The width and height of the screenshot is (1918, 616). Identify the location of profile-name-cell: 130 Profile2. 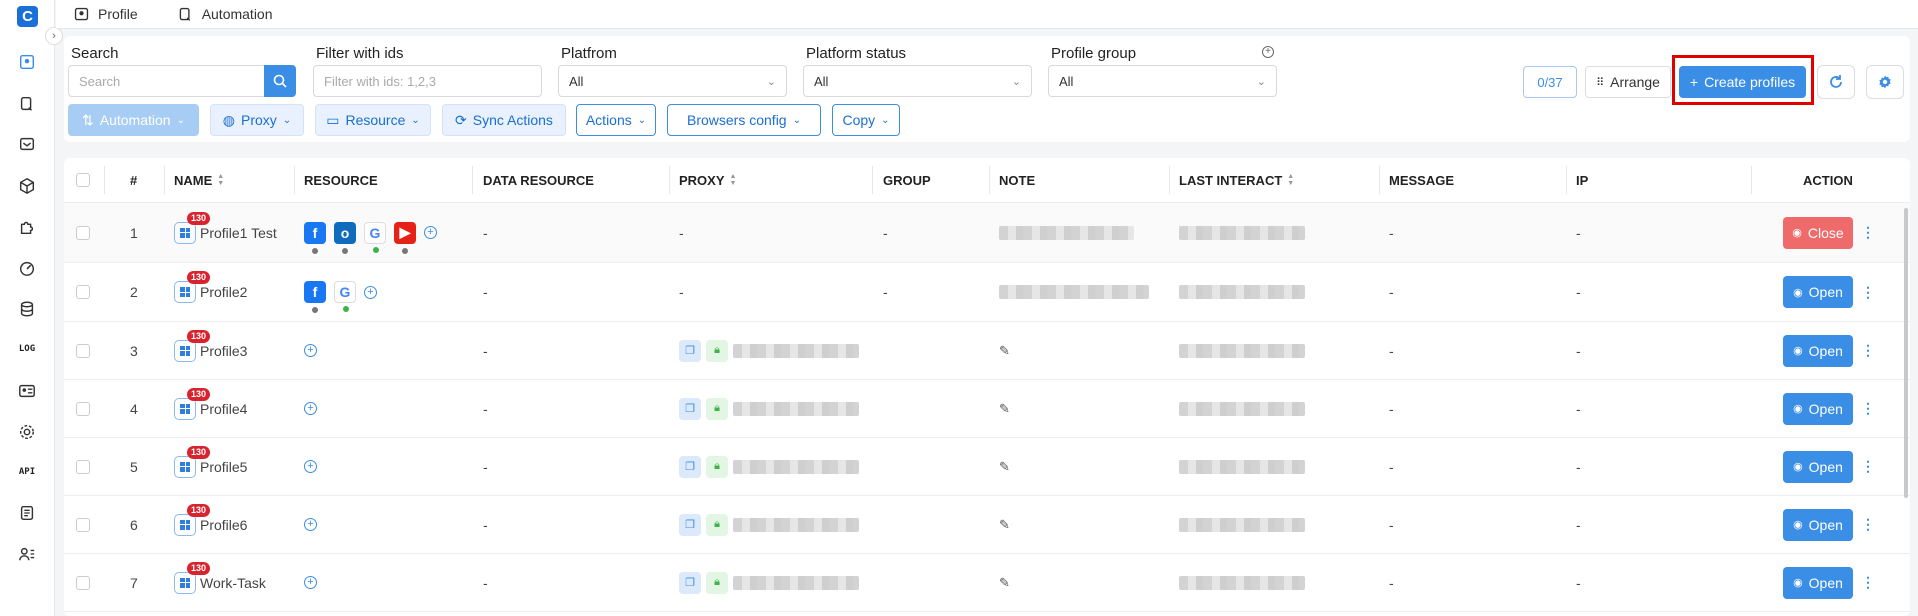
(210, 292).